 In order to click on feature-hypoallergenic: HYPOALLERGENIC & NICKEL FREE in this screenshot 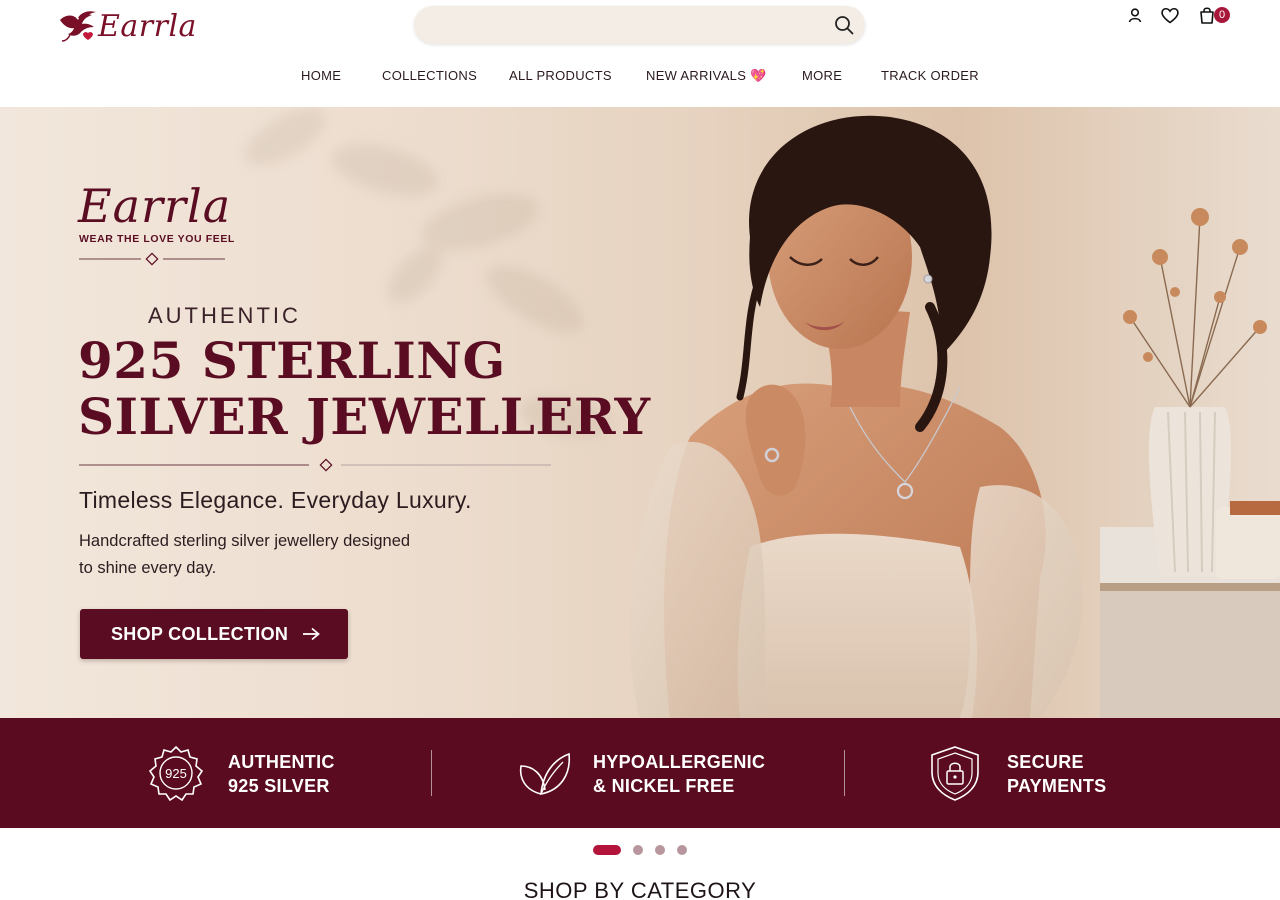, I will do `click(679, 774)`.